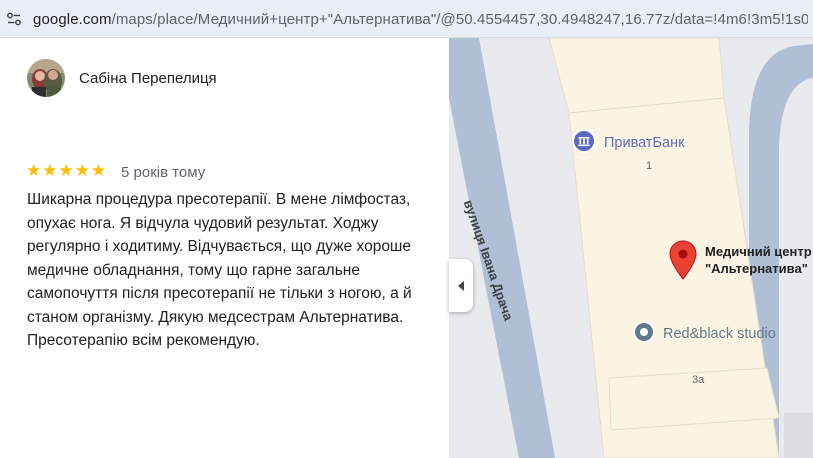 This screenshot has width=813, height=458. What do you see at coordinates (683, 260) in the screenshot?
I see `red-pin-icon` at bounding box center [683, 260].